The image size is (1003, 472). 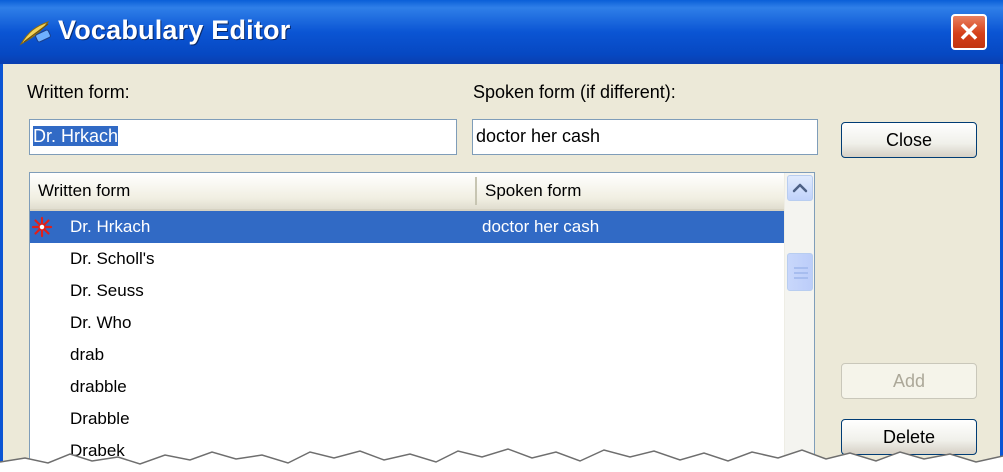 What do you see at coordinates (541, 226) in the screenshot?
I see `spoken-cell: doctor her cash` at bounding box center [541, 226].